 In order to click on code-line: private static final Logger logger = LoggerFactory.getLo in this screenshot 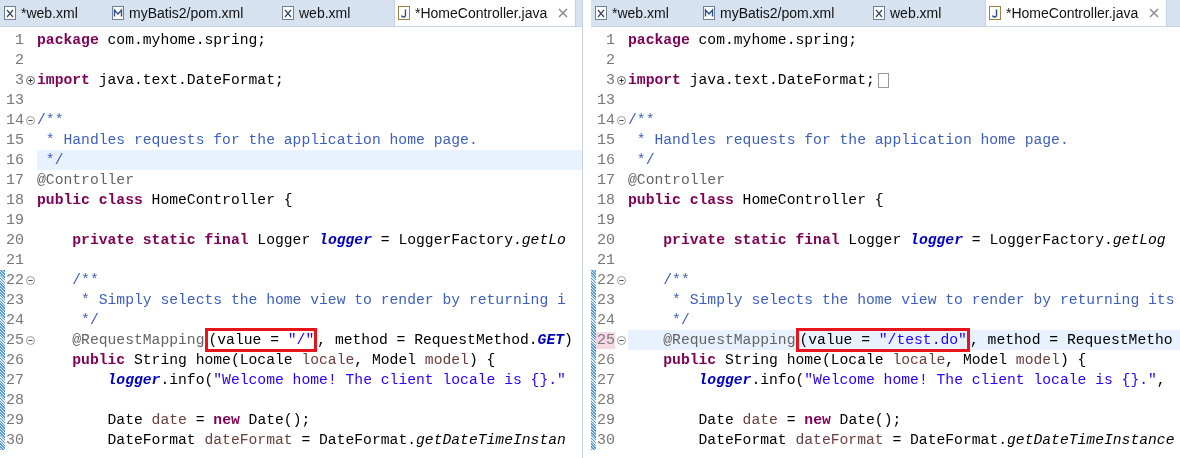, I will do `click(318, 240)`.